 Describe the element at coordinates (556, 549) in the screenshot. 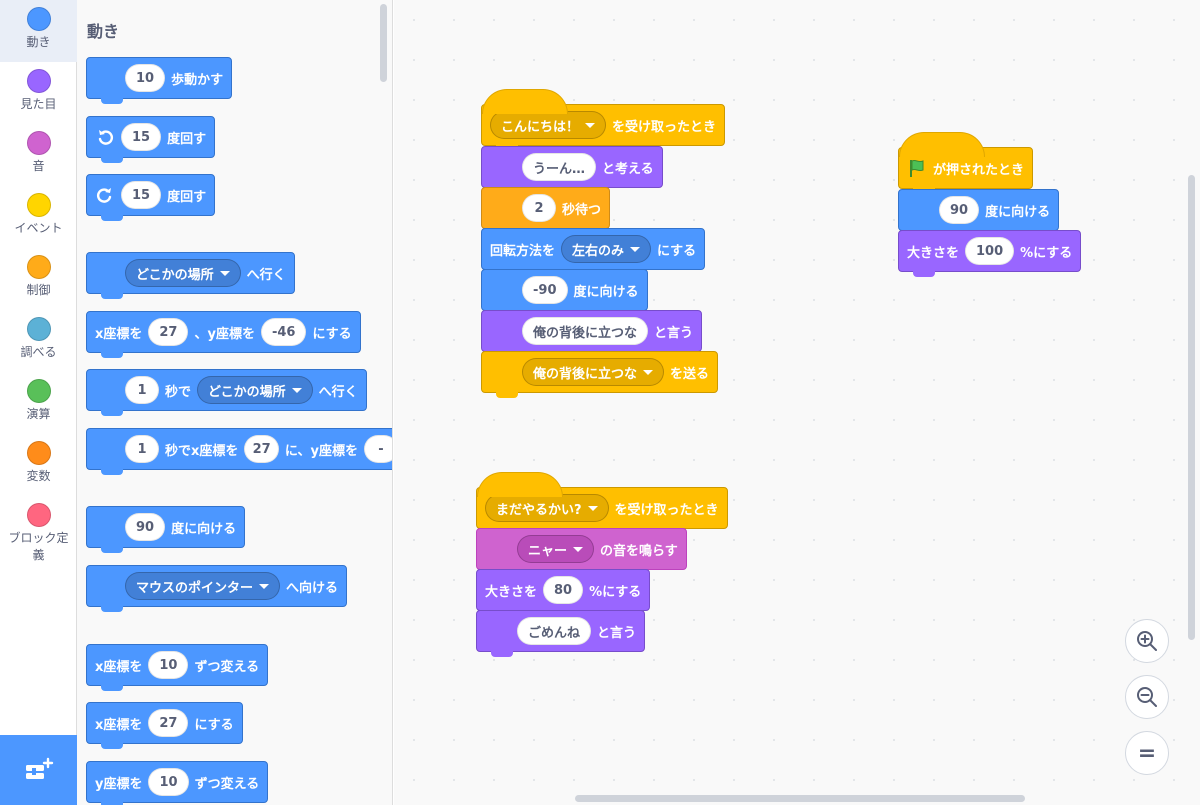

I see `sound-dropdown: ニャー` at that location.